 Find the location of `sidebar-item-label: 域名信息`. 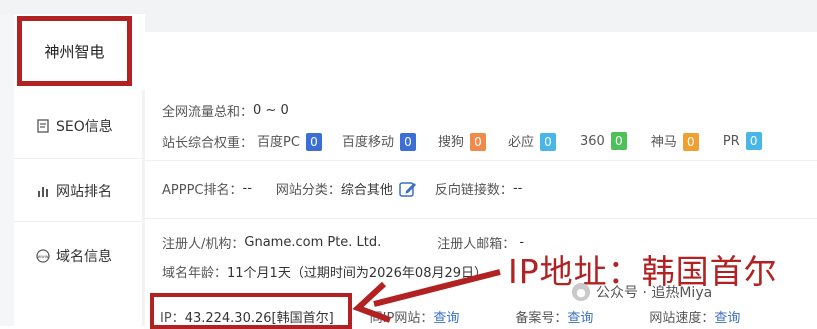

sidebar-item-label: 域名信息 is located at coordinates (84, 257).